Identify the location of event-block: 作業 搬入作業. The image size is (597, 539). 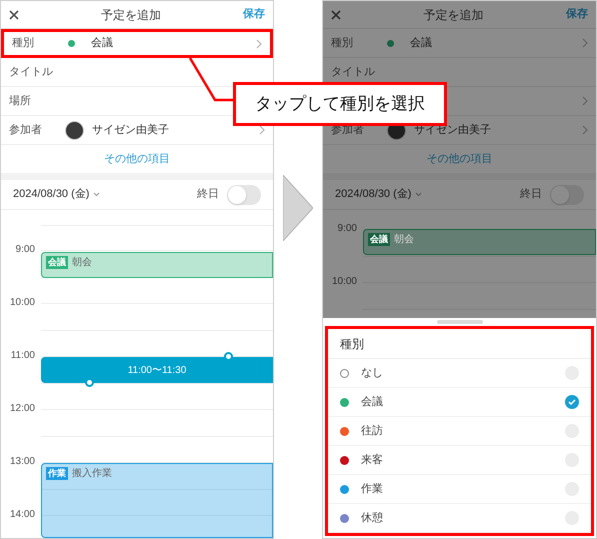
(157, 500).